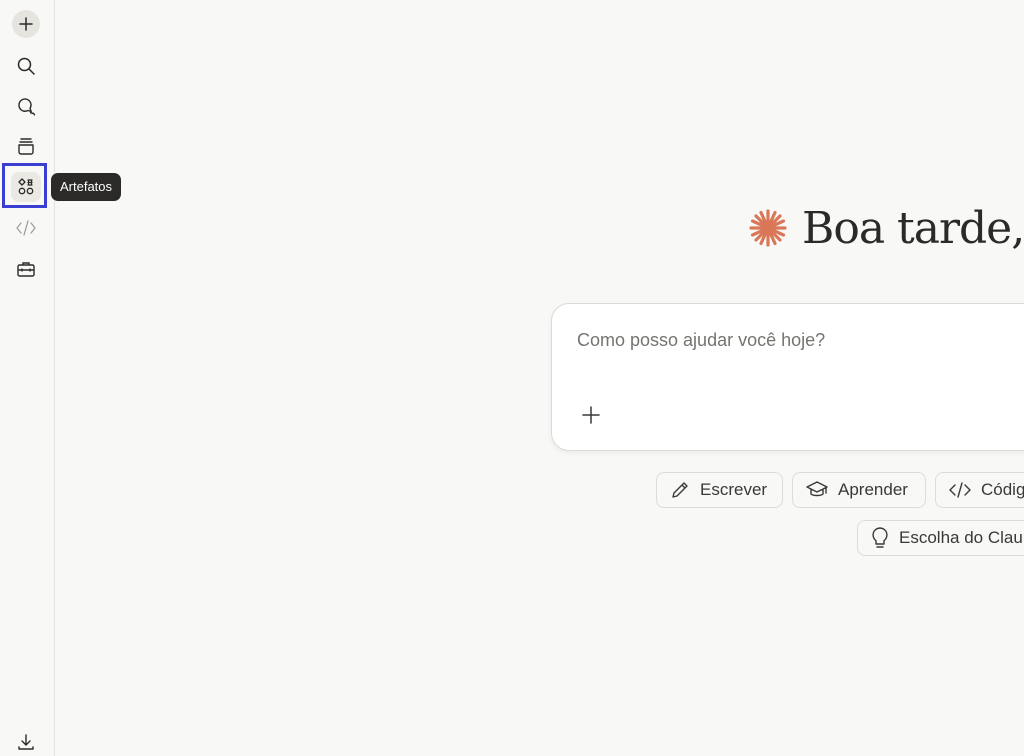 This screenshot has height=756, width=1024. What do you see at coordinates (913, 228) in the screenshot?
I see `greeting-text: Boa tarde,` at bounding box center [913, 228].